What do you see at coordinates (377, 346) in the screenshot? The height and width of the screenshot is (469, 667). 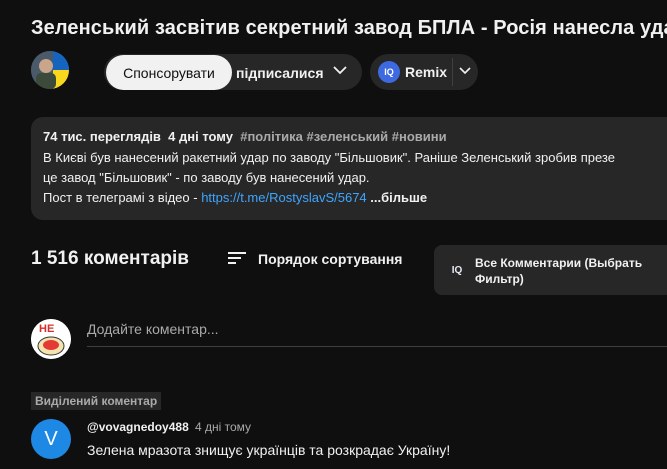 I see `add-comment-underline` at bounding box center [377, 346].